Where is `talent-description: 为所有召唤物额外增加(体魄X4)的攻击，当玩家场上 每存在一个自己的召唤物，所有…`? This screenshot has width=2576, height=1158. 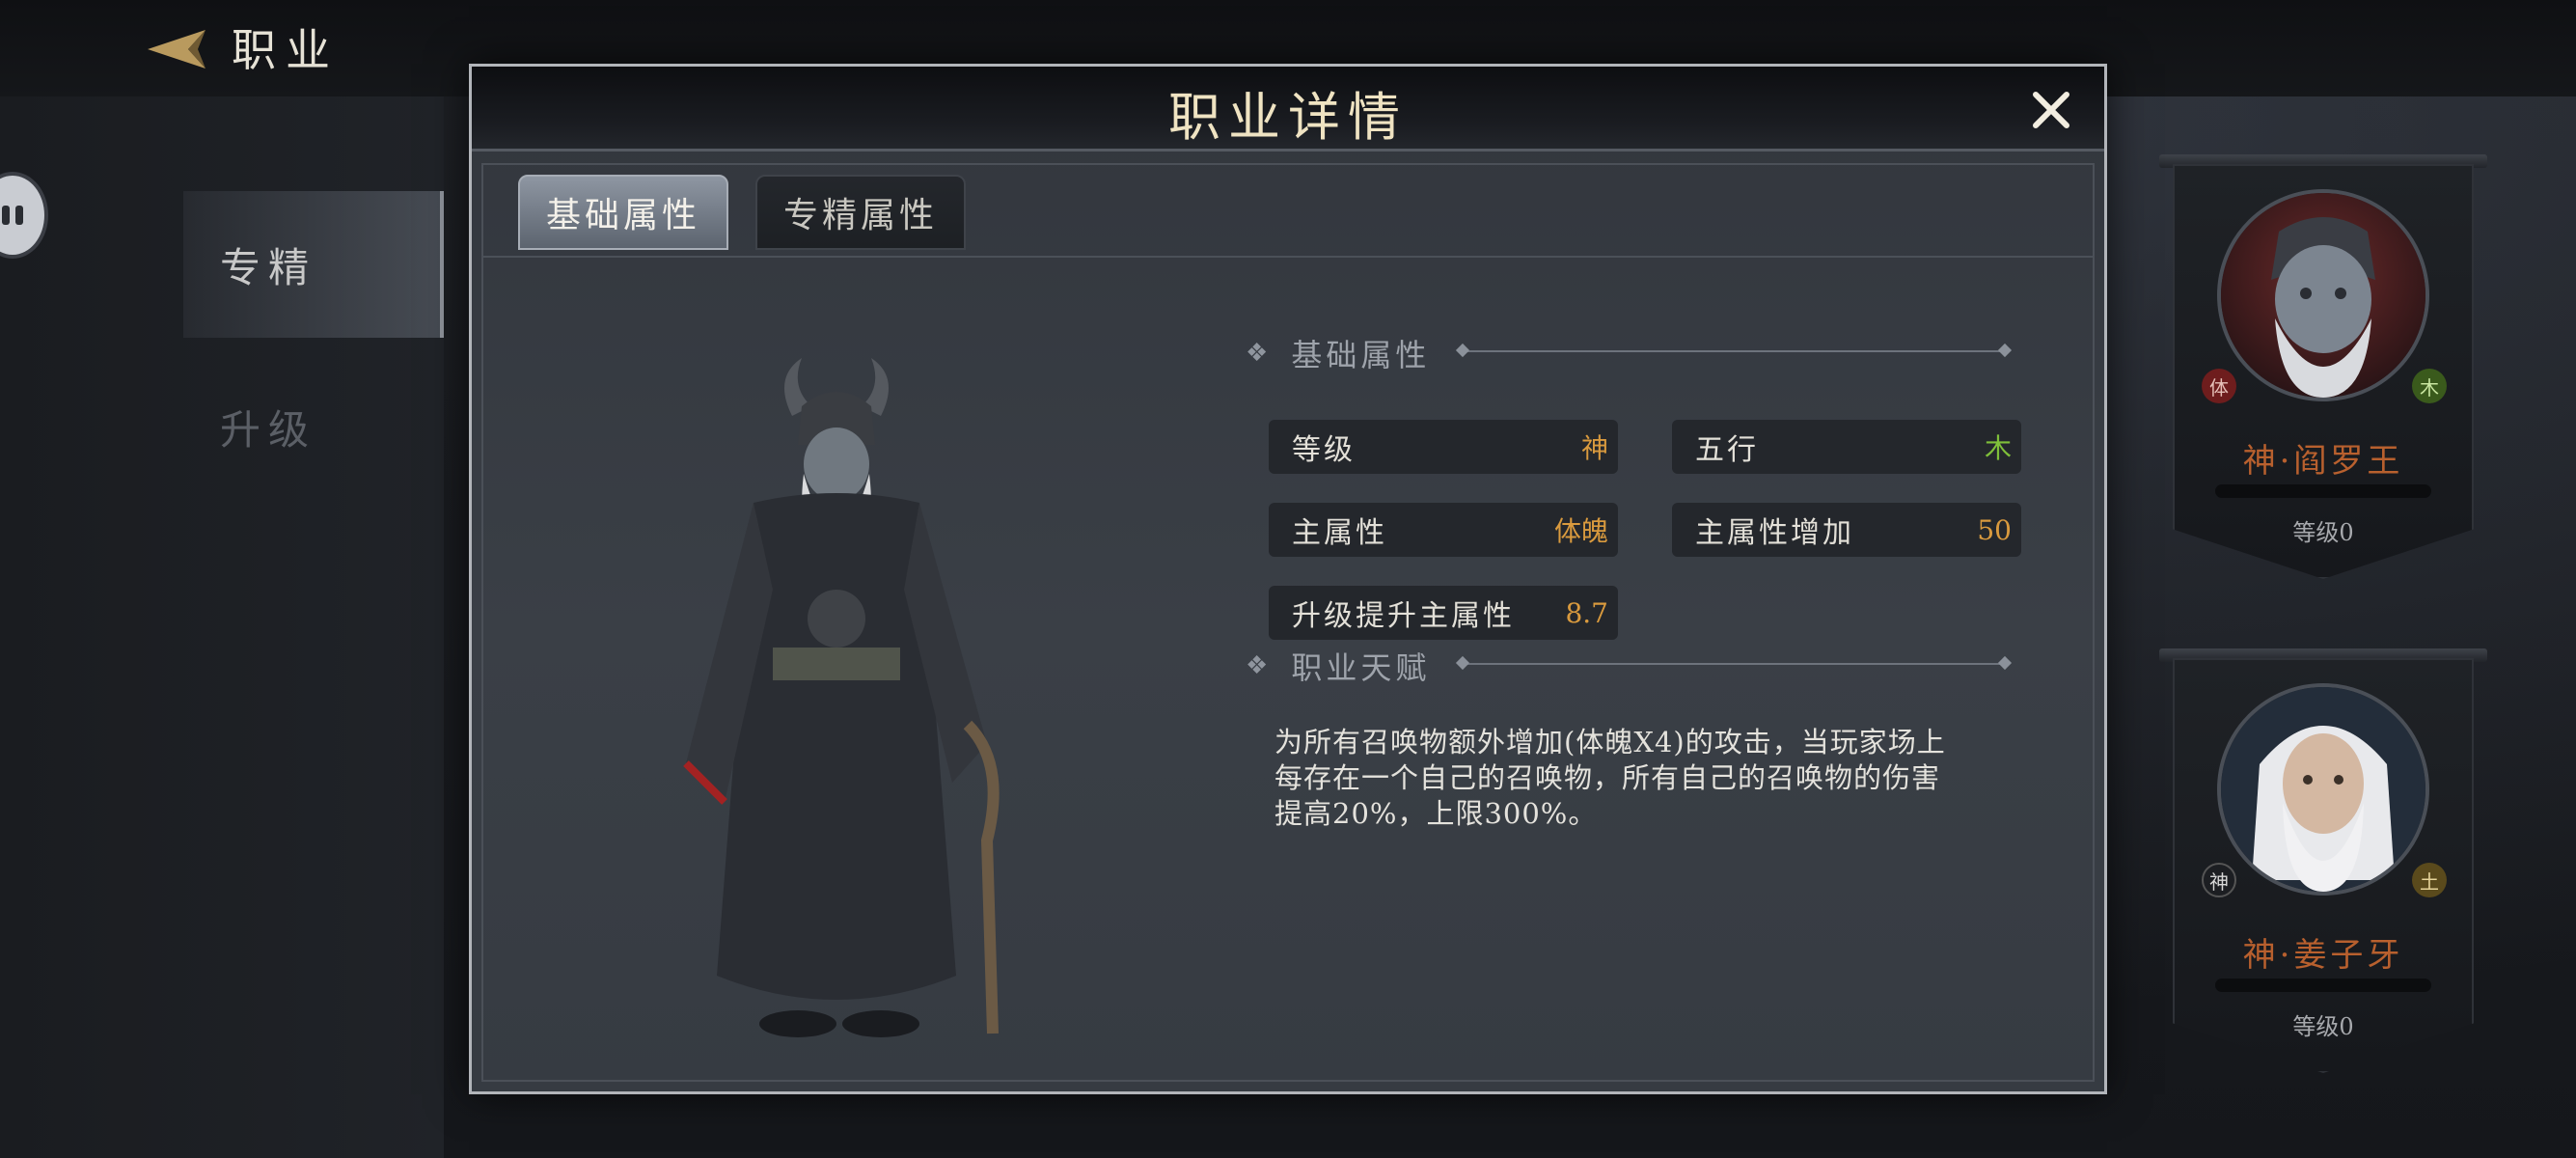
talent-description: 为所有召唤物额外增加(体魄X4)的攻击，当玩家场上 每存在一个自己的召唤物，所有… is located at coordinates (1641, 778).